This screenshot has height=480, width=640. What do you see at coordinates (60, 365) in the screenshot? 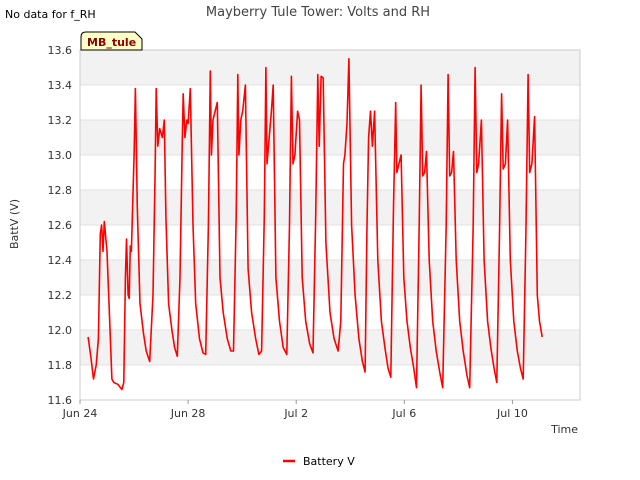
I see `y-tick-label: 11.8` at bounding box center [60, 365].